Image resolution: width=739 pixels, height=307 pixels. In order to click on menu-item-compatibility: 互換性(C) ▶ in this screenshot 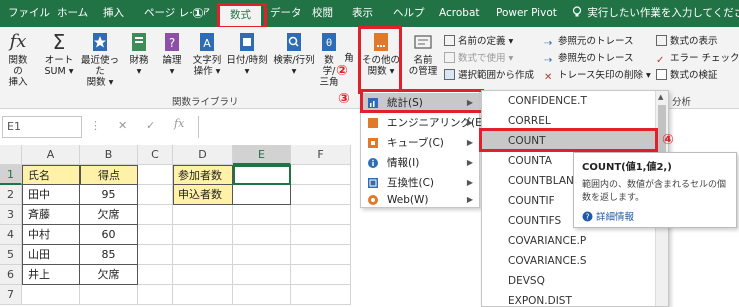, I will do `click(420, 183)`.